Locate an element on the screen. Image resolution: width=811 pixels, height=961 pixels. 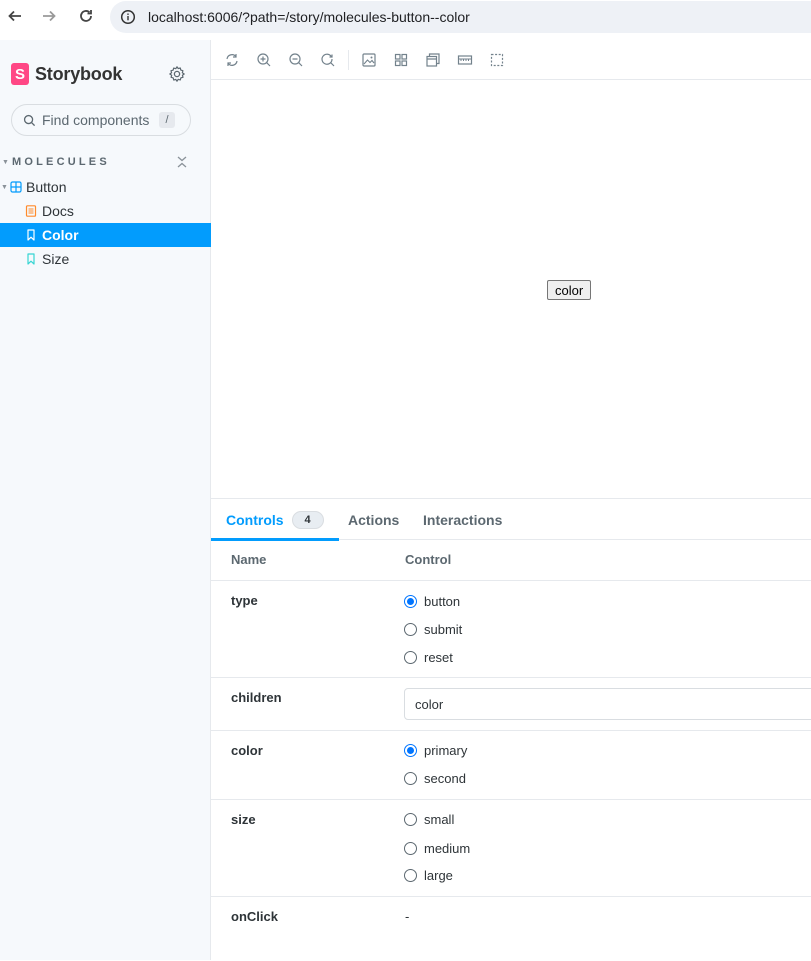
tab-actions: Actions is located at coordinates (373, 519).